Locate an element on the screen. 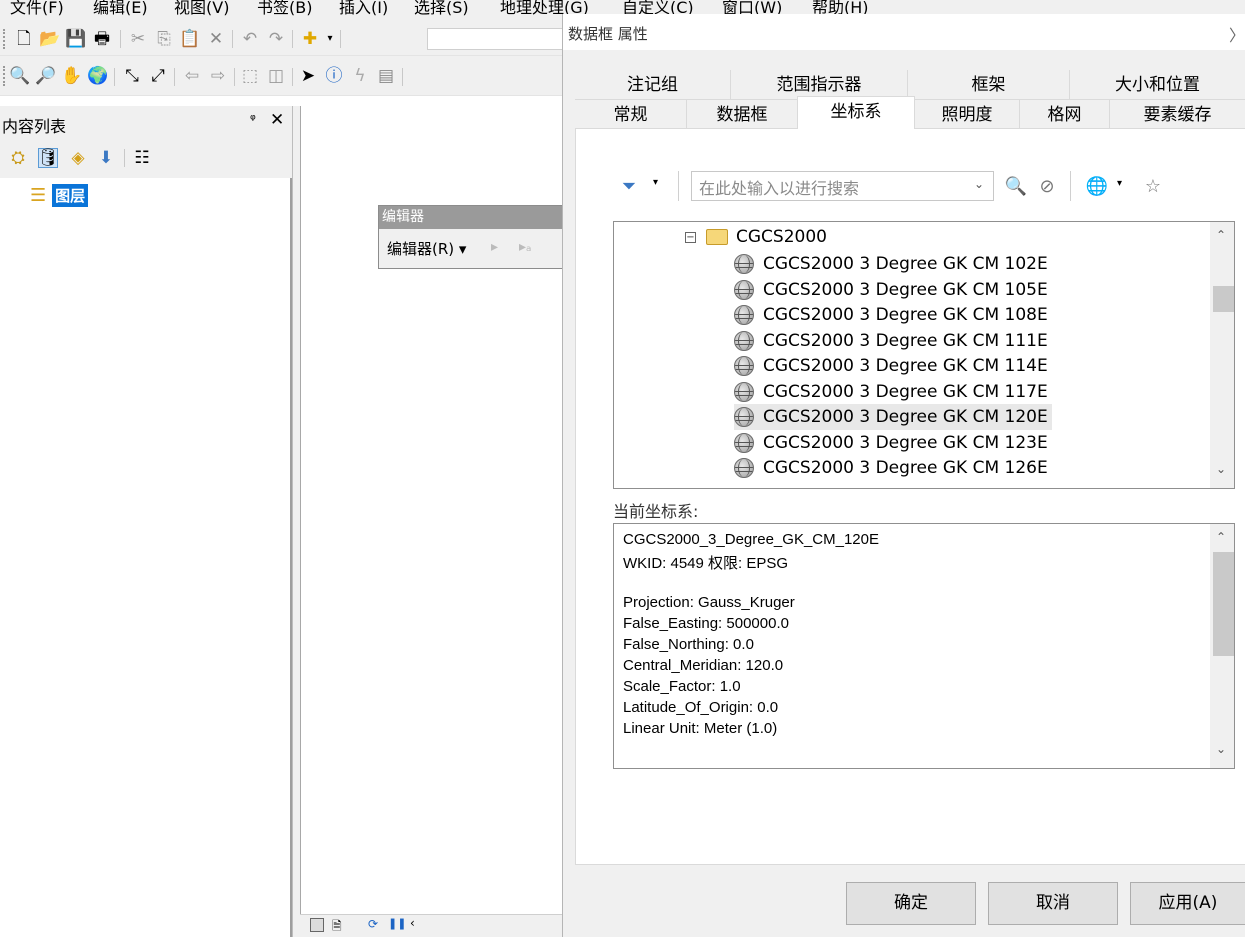 Image resolution: width=1245 pixels, height=937 pixels. delete-icon: ✕ is located at coordinates (216, 39).